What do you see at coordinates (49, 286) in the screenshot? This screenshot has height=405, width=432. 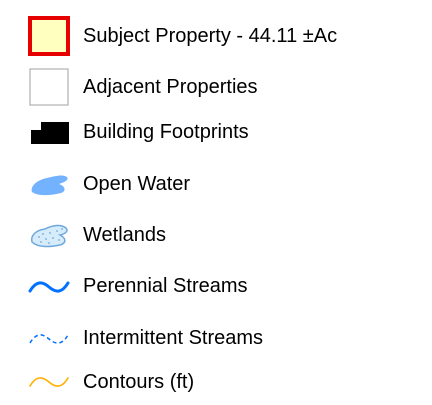 I see `perennial-stream-line-icon` at bounding box center [49, 286].